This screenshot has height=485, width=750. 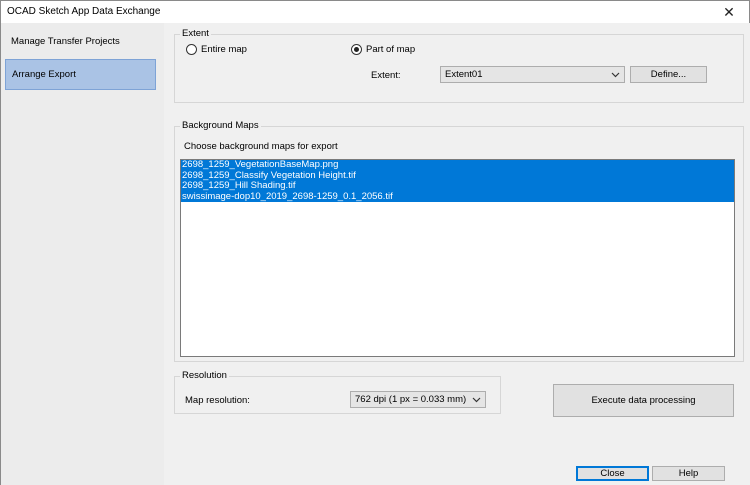 What do you see at coordinates (224, 49) in the screenshot?
I see `entire-map-radio-label: Entire map` at bounding box center [224, 49].